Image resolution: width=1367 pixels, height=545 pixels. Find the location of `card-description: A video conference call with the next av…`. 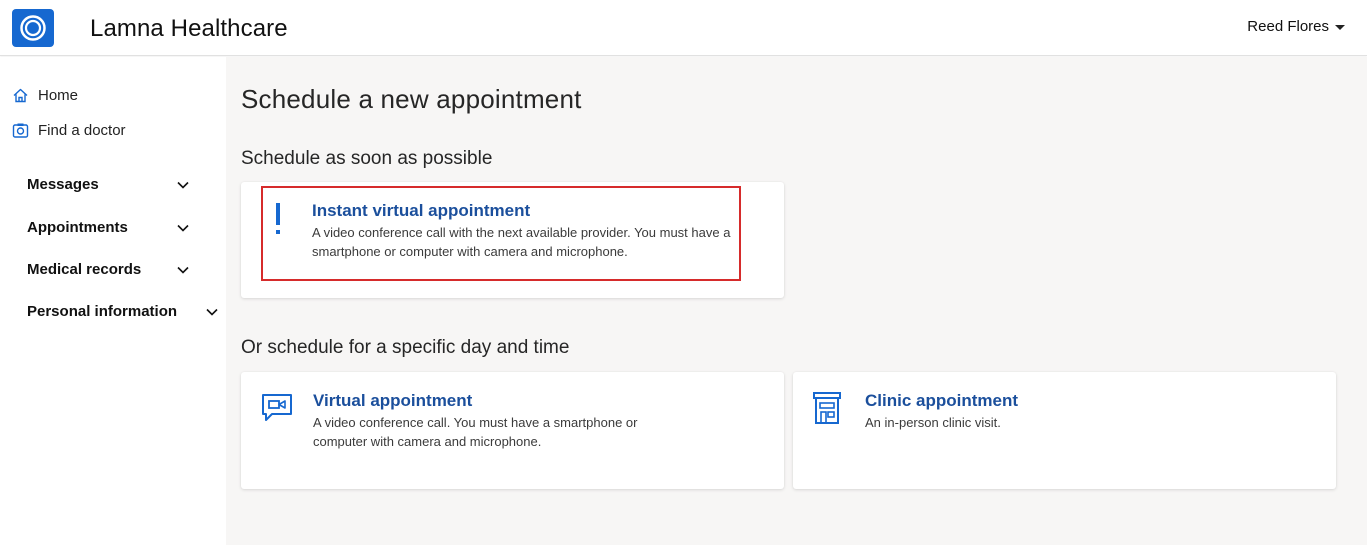

card-description: A video conference call with the next av… is located at coordinates (521, 242).